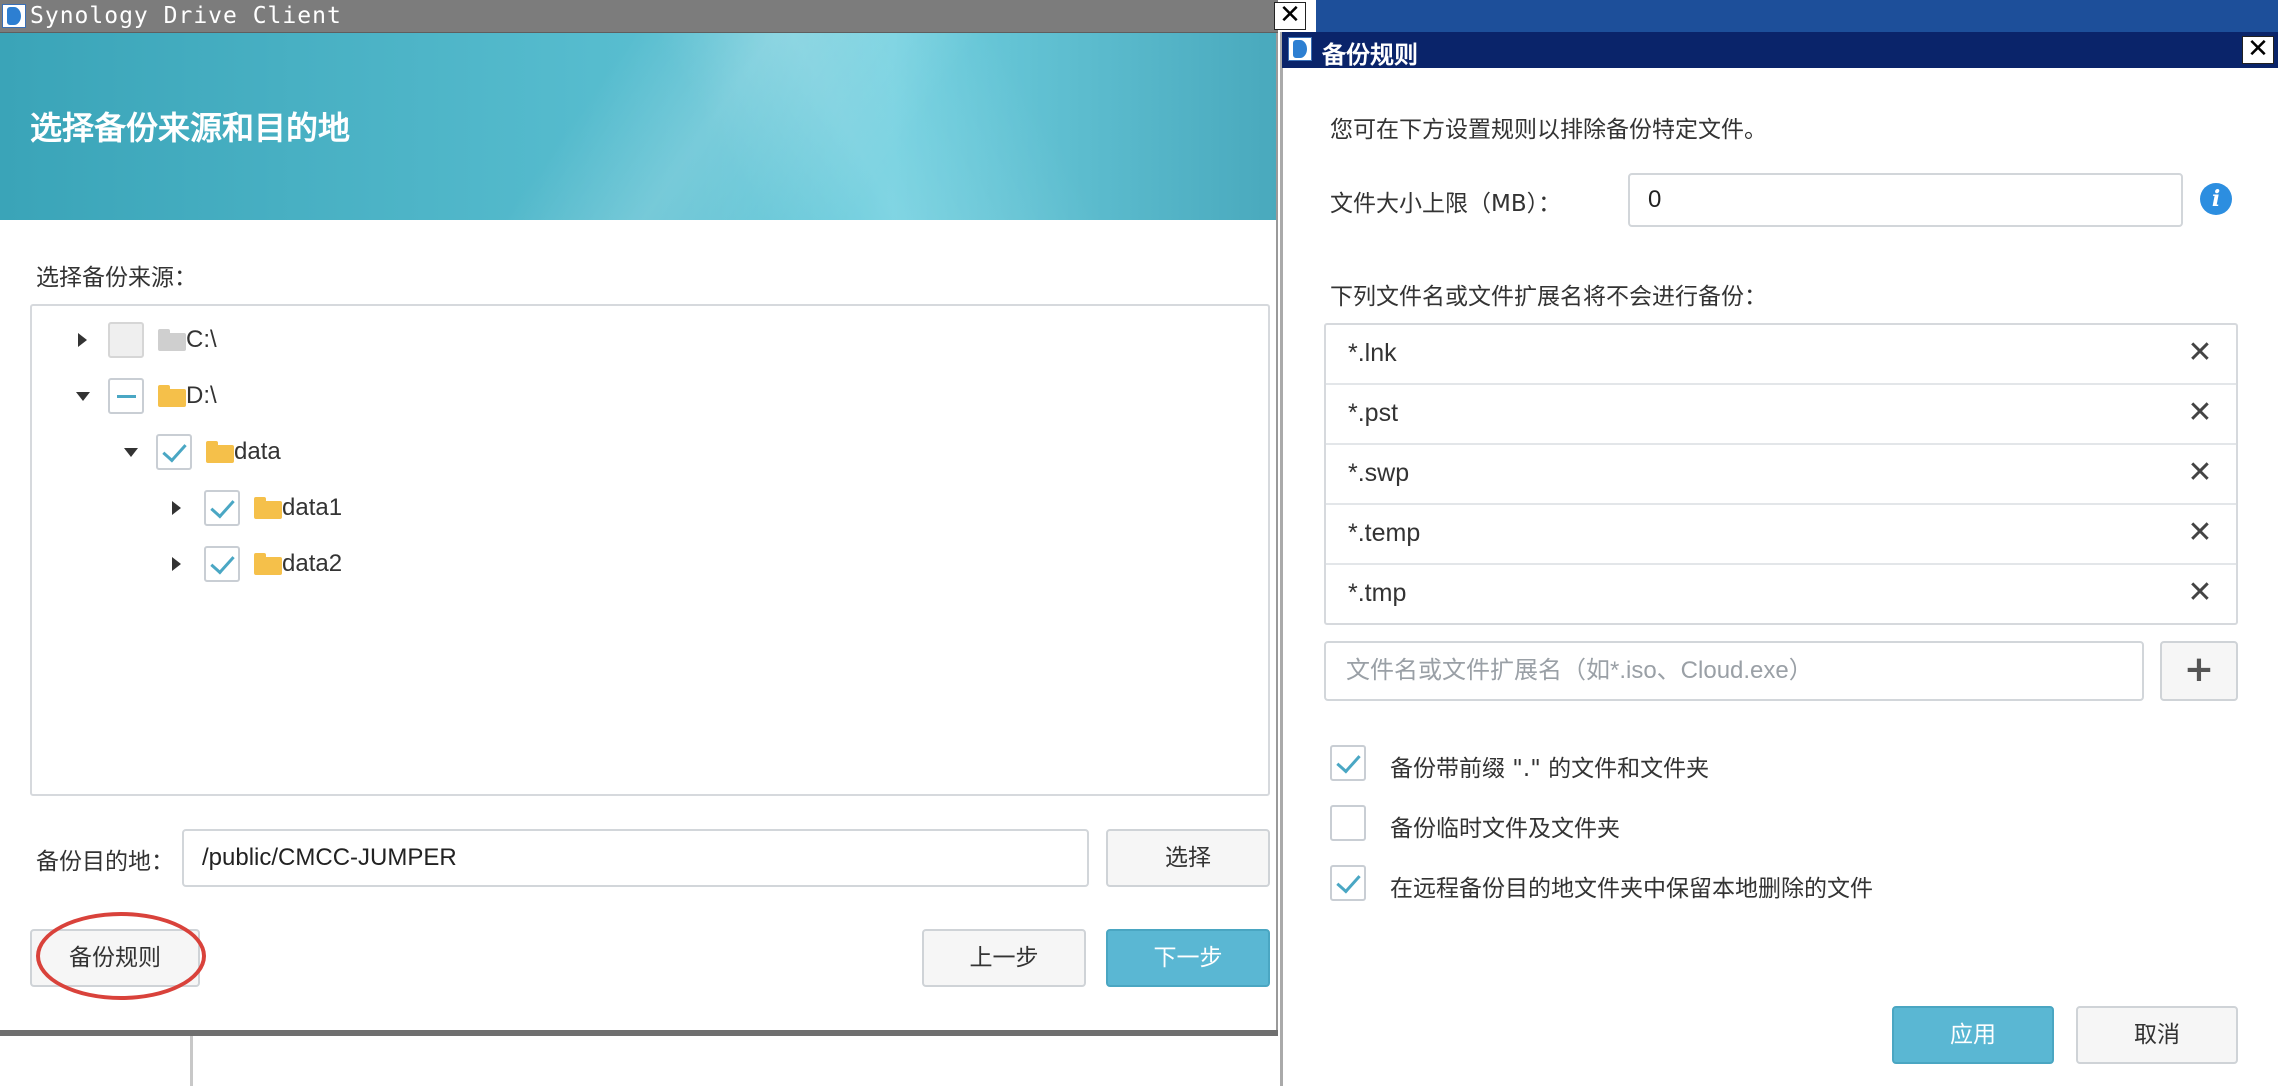 This screenshot has height=1086, width=2278. I want to click on file-size-limit-label: 文件大小上限（MB）：, so click(1446, 204).